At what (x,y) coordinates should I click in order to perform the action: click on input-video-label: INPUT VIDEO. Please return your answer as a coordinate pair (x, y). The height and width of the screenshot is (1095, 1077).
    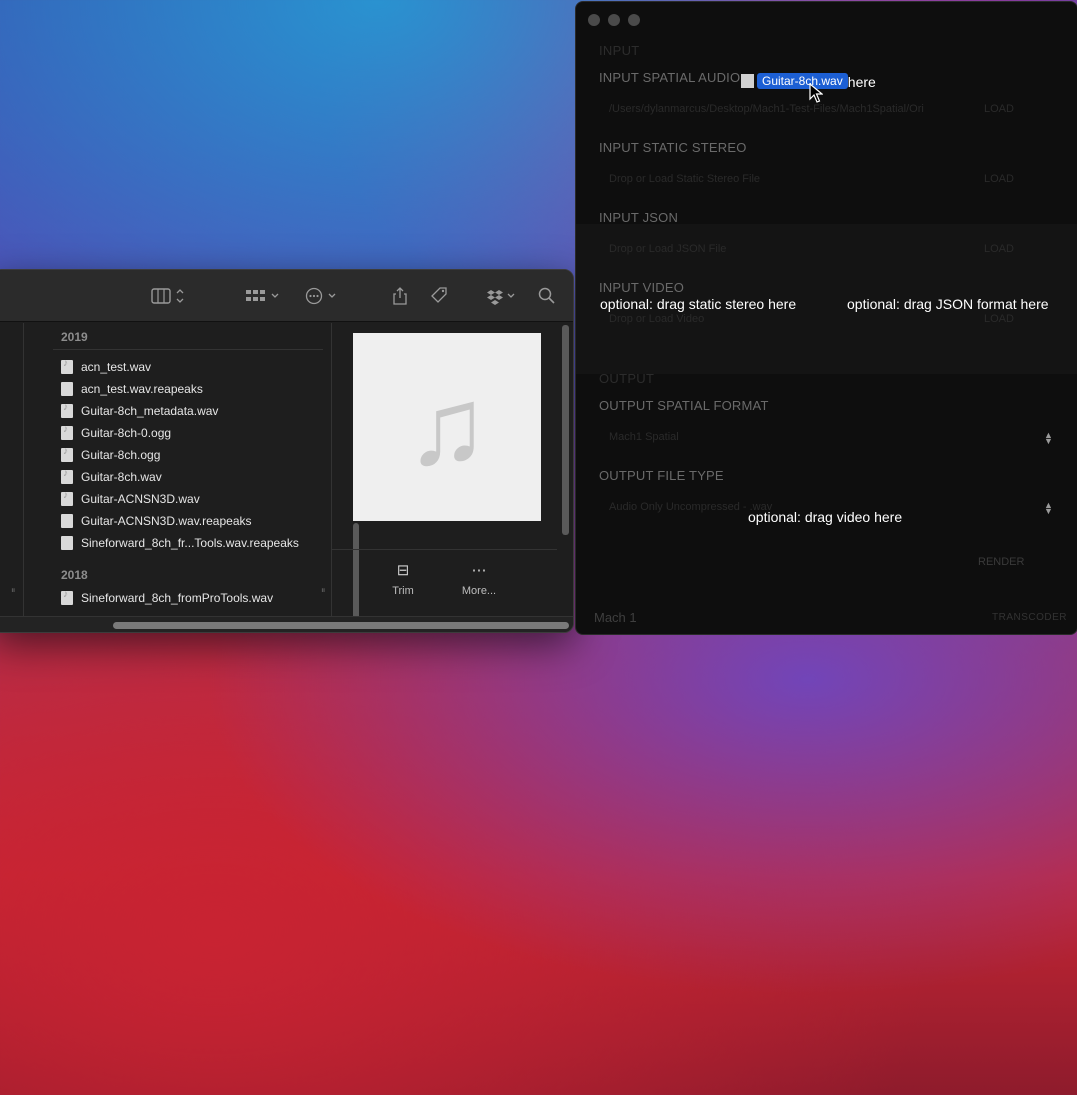
    Looking at the image, I should click on (642, 287).